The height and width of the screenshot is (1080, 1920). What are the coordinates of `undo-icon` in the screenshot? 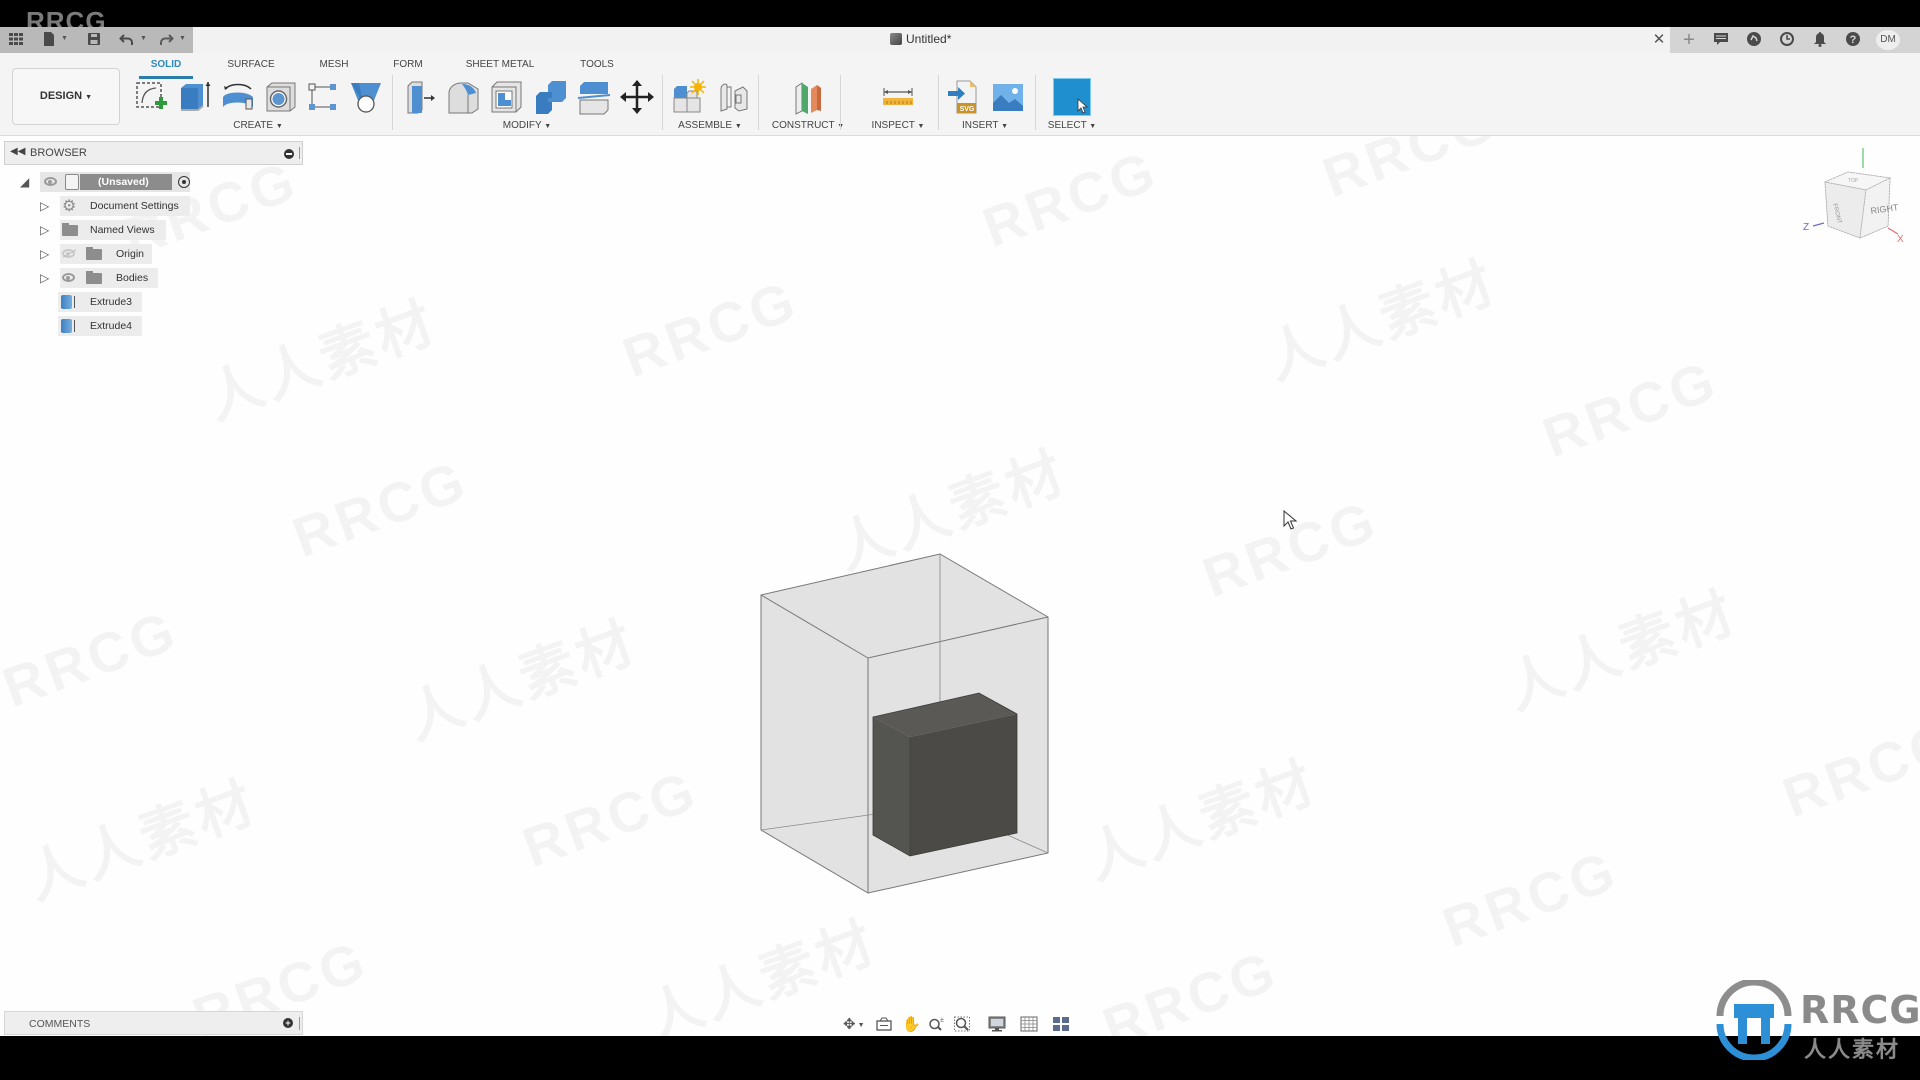 It's located at (127, 40).